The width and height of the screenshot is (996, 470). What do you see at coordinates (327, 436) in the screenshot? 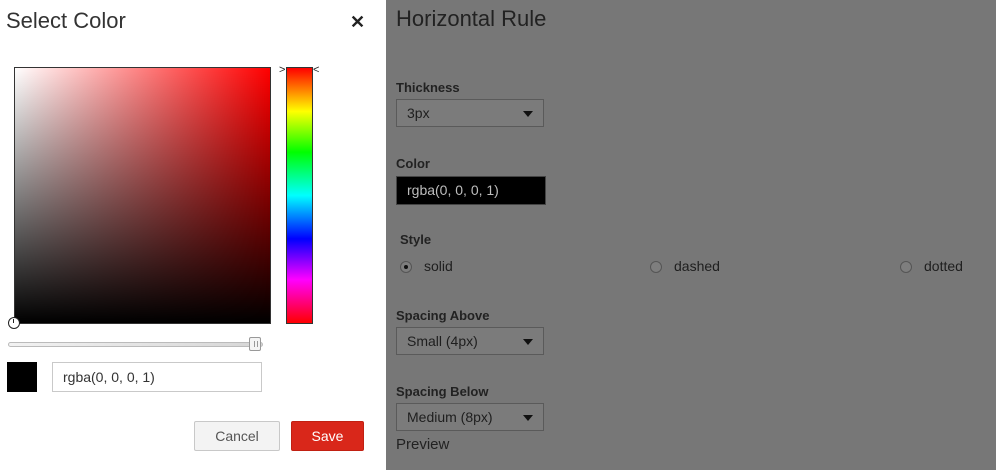
I see `save-button: Save` at bounding box center [327, 436].